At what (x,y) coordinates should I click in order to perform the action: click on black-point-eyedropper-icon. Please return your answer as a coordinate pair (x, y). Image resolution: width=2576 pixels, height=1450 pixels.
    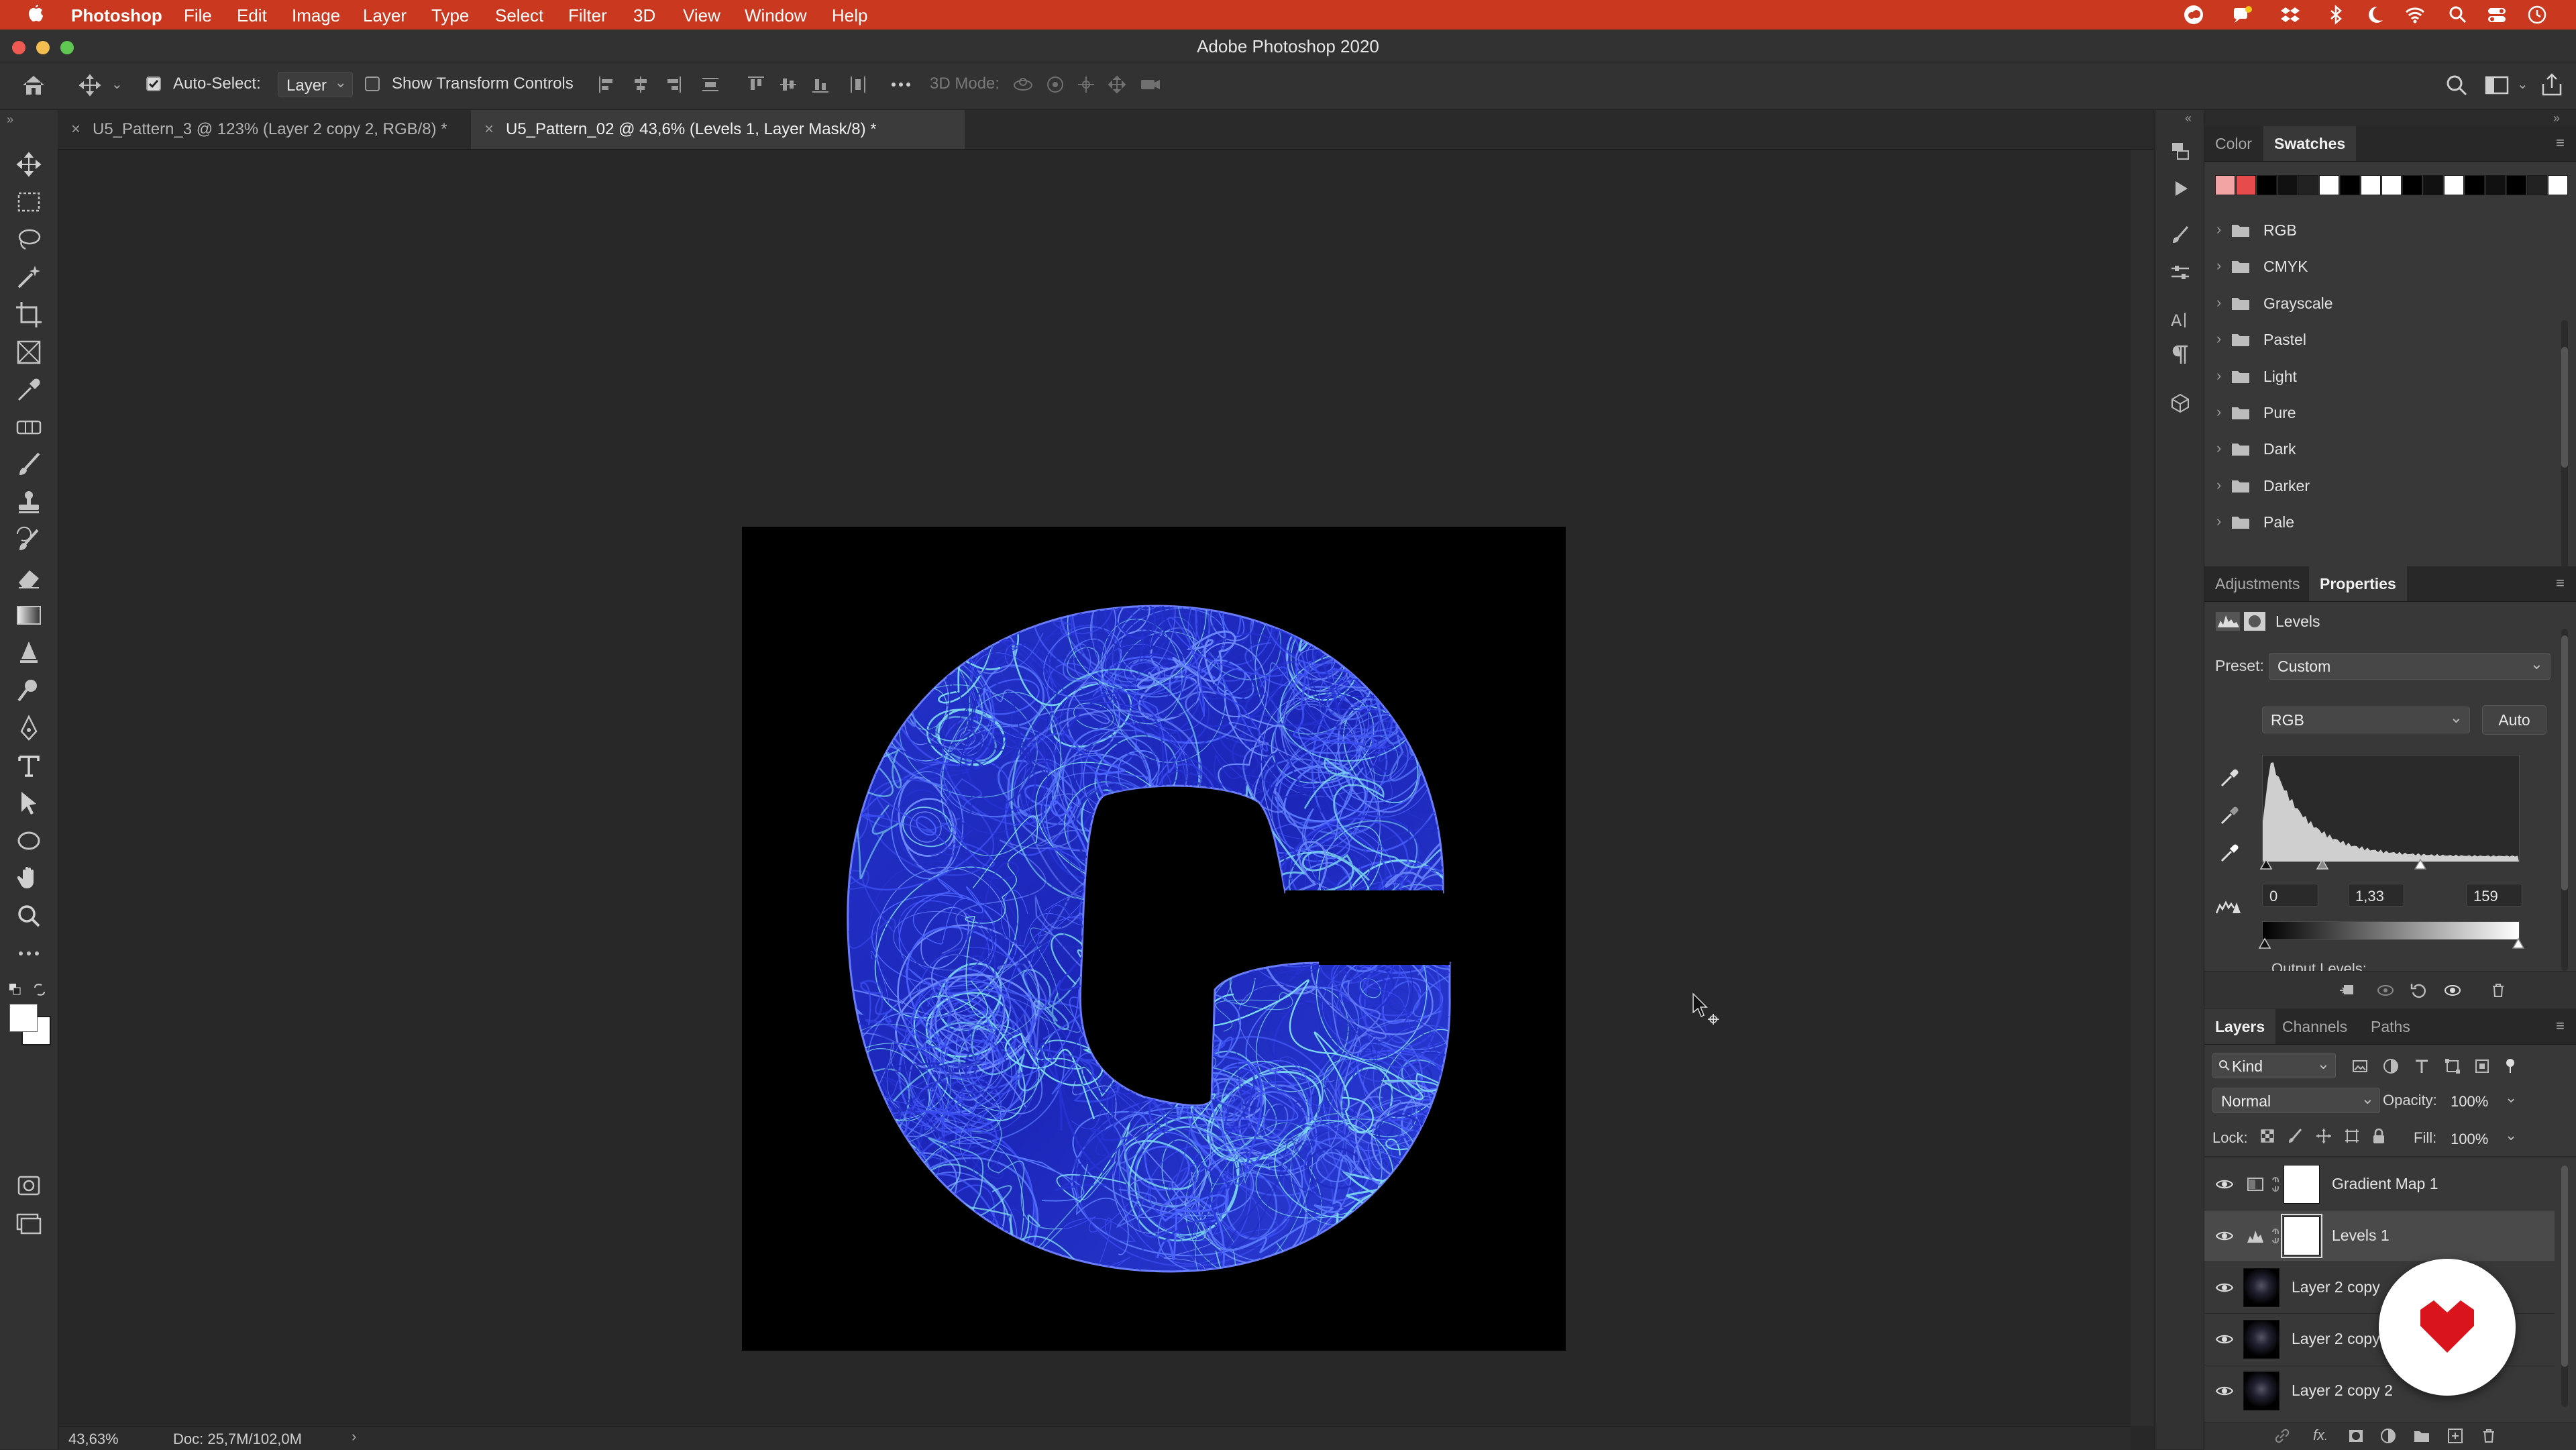
    Looking at the image, I should click on (2230, 778).